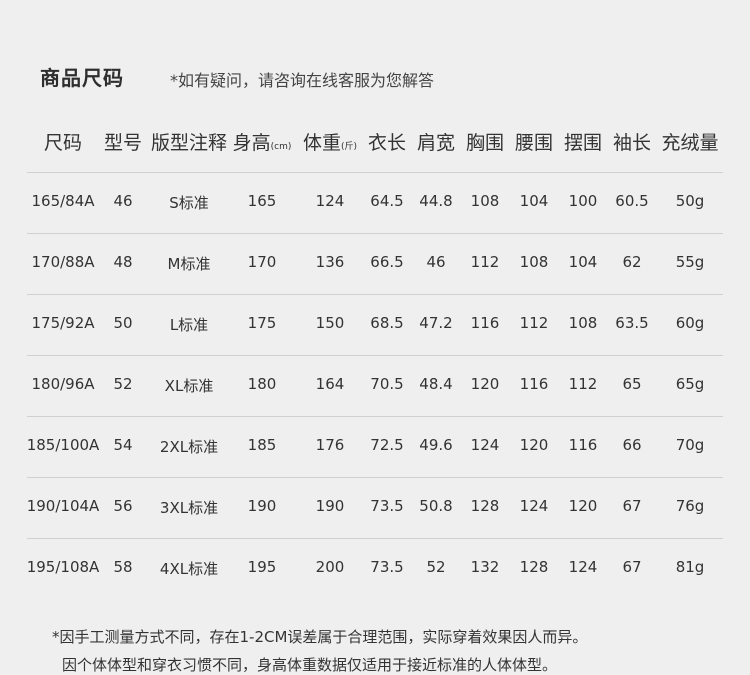 The width and height of the screenshot is (750, 675). Describe the element at coordinates (436, 445) in the screenshot. I see `cell-shoulder: 49.6` at that location.